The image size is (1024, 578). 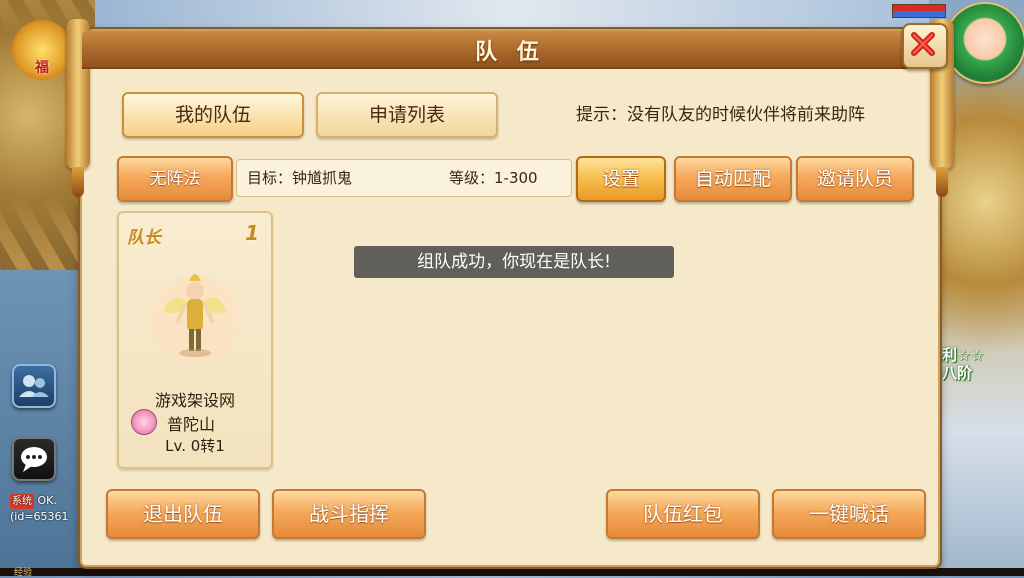 I want to click on invite-member-button: 邀请队员, so click(x=855, y=179).